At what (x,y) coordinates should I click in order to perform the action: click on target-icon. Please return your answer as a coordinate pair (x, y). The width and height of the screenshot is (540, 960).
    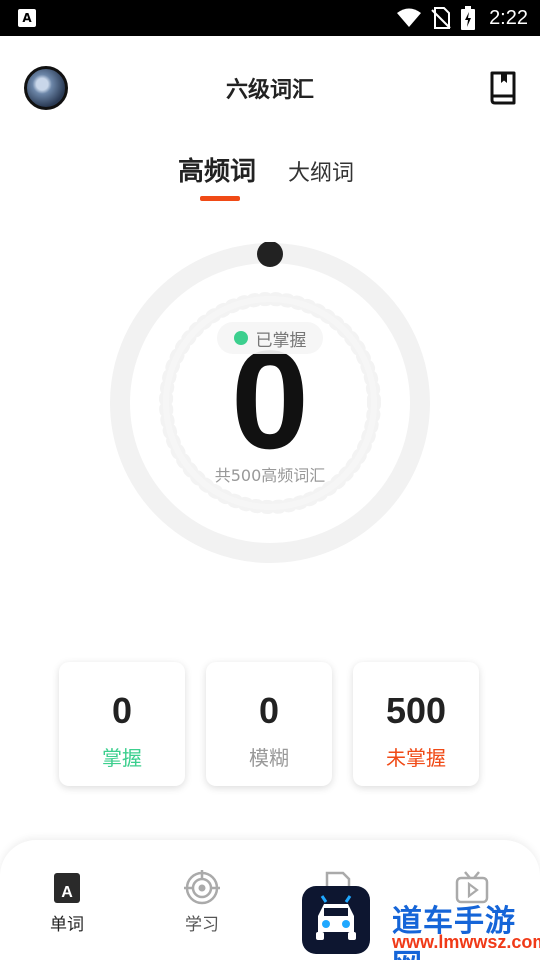
    Looking at the image, I should click on (202, 887).